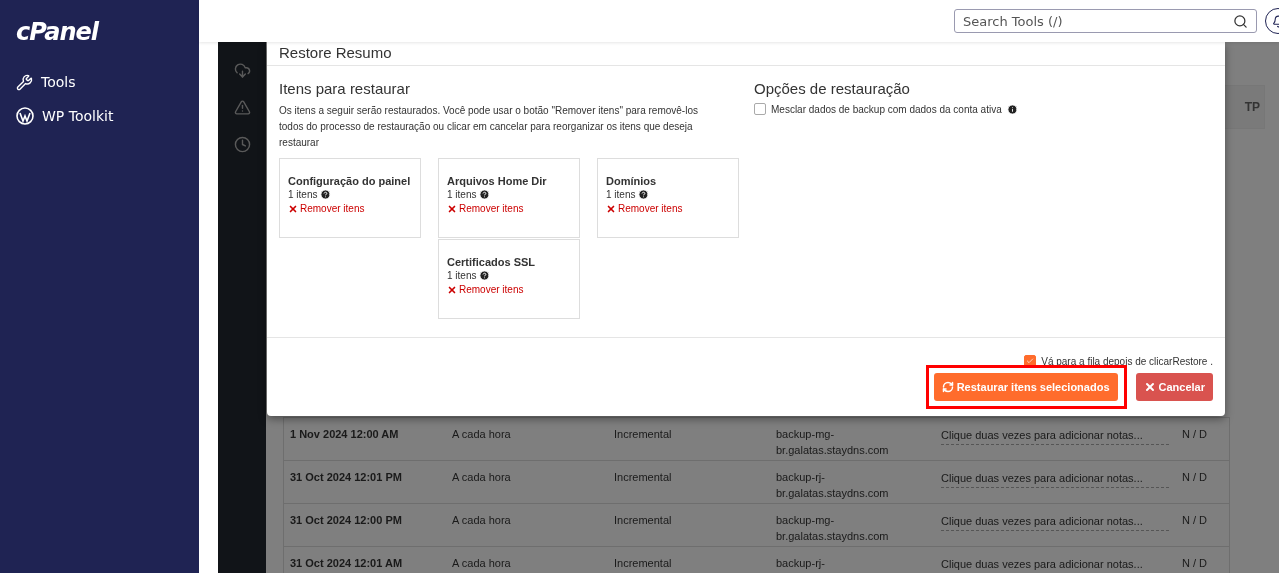 This screenshot has width=1279, height=573. Describe the element at coordinates (746, 54) in the screenshot. I see `dialog-title: Restore Resumo` at that location.